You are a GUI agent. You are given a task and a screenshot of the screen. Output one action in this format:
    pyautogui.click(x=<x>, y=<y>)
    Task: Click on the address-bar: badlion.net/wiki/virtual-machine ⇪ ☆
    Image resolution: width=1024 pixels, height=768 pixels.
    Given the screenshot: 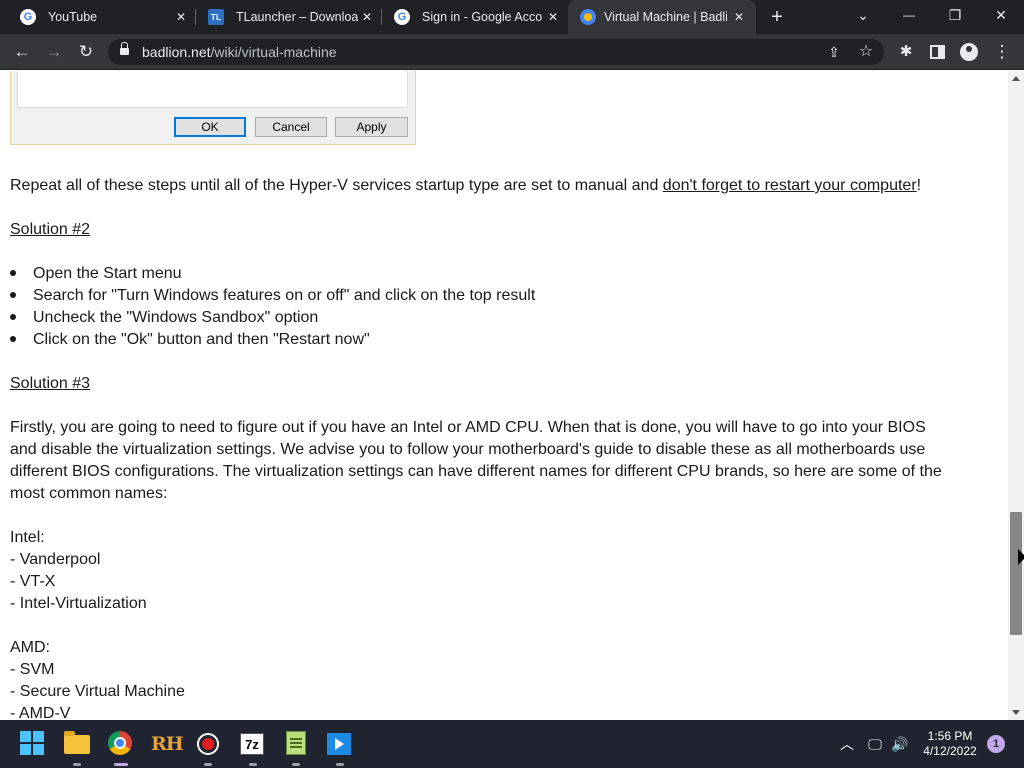 What is the action you would take?
    pyautogui.click(x=496, y=52)
    